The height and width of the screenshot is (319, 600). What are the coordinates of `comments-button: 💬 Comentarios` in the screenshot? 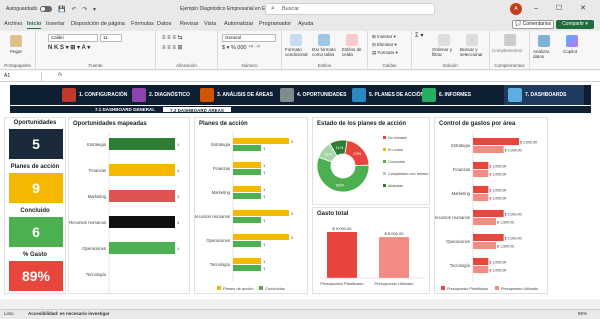 It's located at (533, 24).